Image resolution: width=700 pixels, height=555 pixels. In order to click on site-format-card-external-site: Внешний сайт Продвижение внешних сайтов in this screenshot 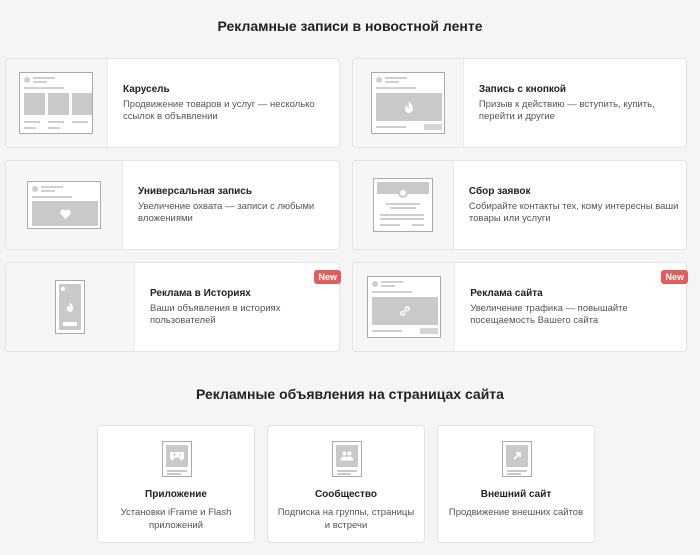, I will do `click(516, 484)`.